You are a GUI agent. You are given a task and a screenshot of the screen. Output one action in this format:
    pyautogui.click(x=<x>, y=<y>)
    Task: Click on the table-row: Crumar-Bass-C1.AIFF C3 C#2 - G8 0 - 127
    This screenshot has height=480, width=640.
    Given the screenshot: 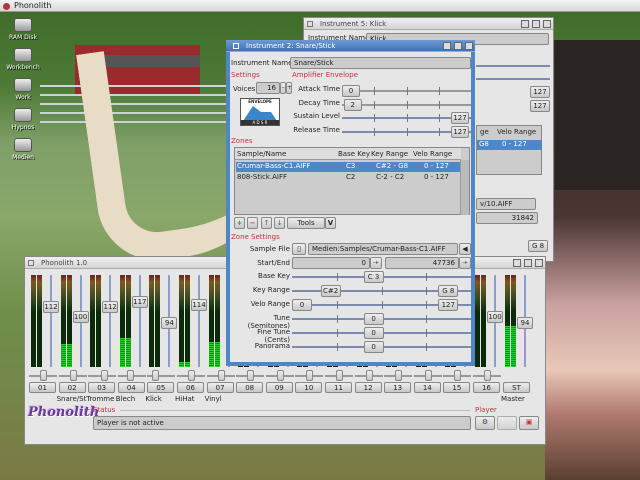 What is the action you would take?
    pyautogui.click(x=348, y=167)
    